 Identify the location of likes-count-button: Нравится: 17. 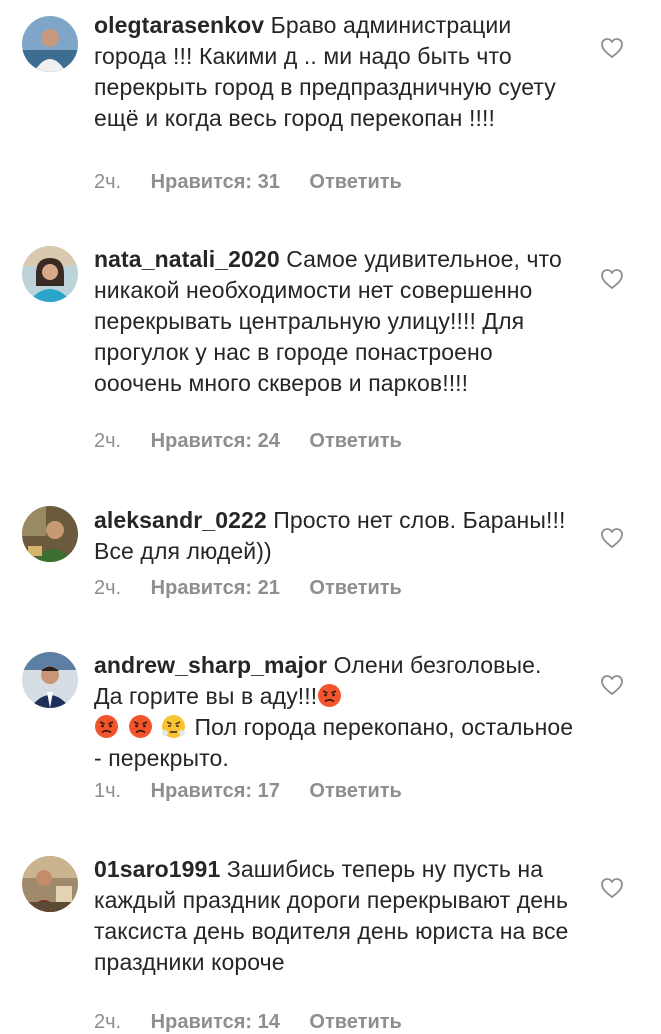
(215, 791).